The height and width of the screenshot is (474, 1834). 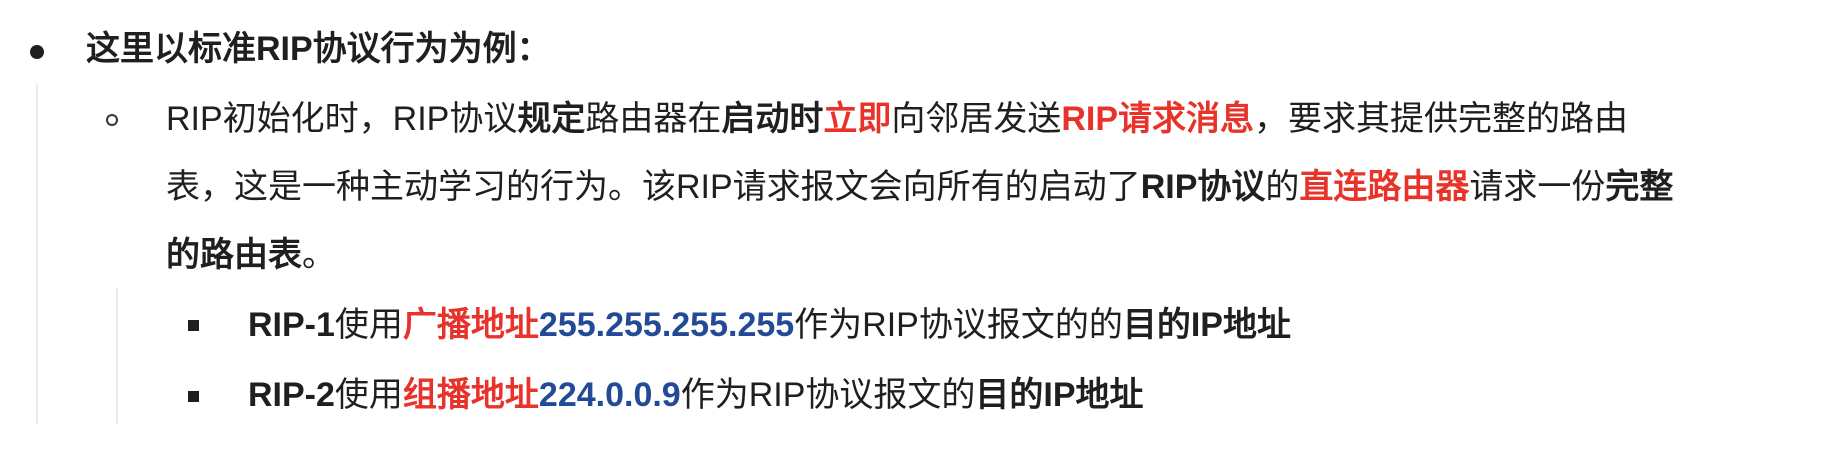 What do you see at coordinates (772, 119) in the screenshot?
I see `bold-text: 启动时` at bounding box center [772, 119].